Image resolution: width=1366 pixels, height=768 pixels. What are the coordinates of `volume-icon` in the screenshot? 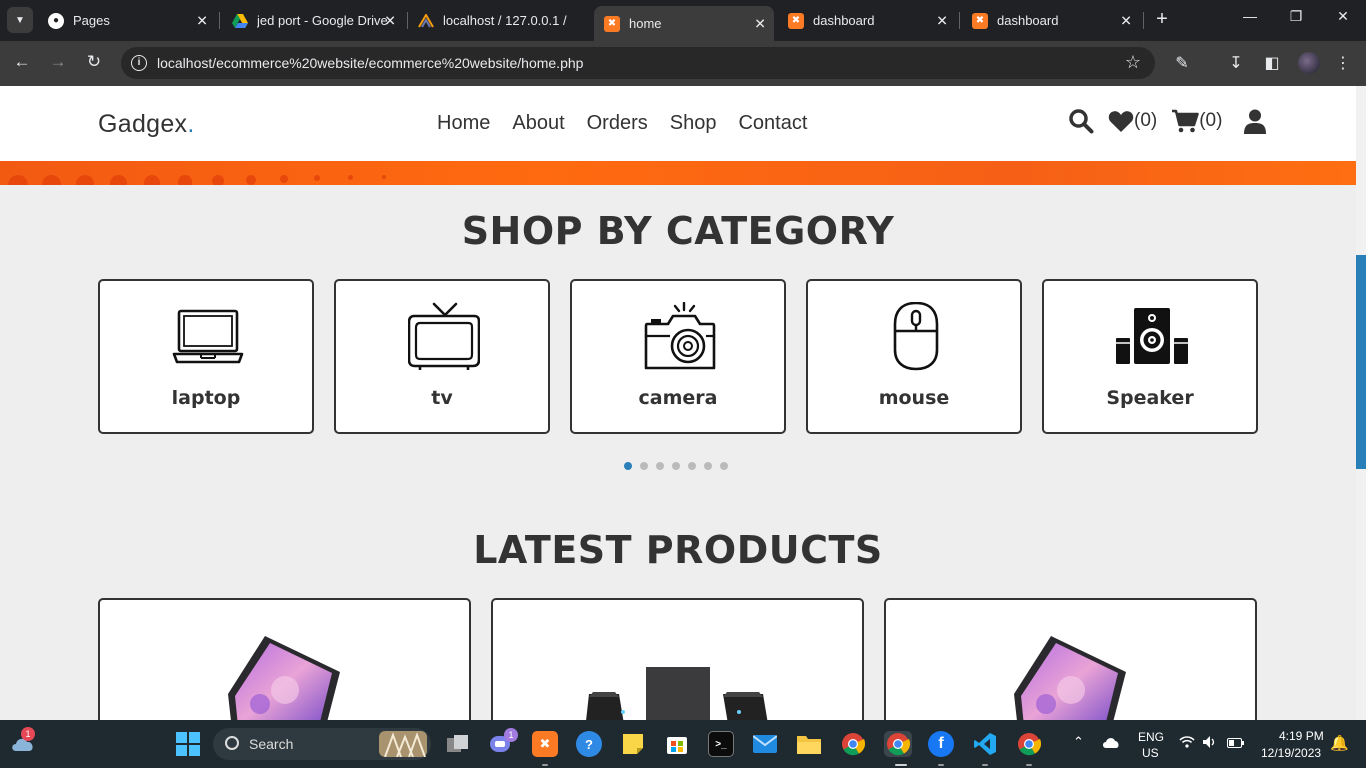 It's located at (1209, 743).